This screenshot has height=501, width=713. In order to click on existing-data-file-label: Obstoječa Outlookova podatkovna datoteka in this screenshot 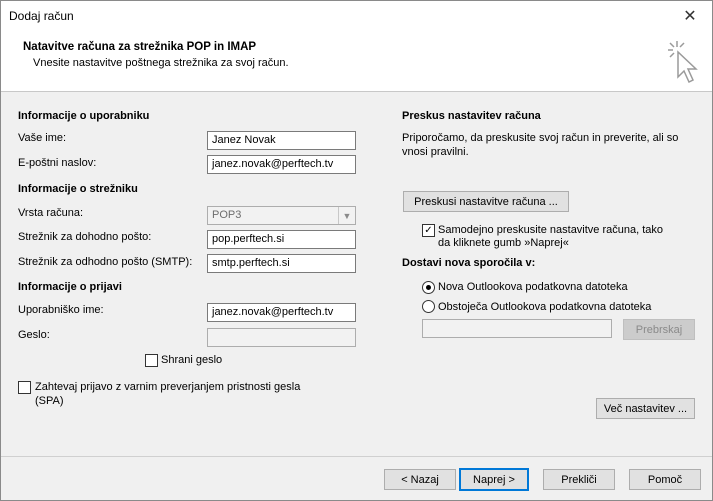, I will do `click(545, 307)`.